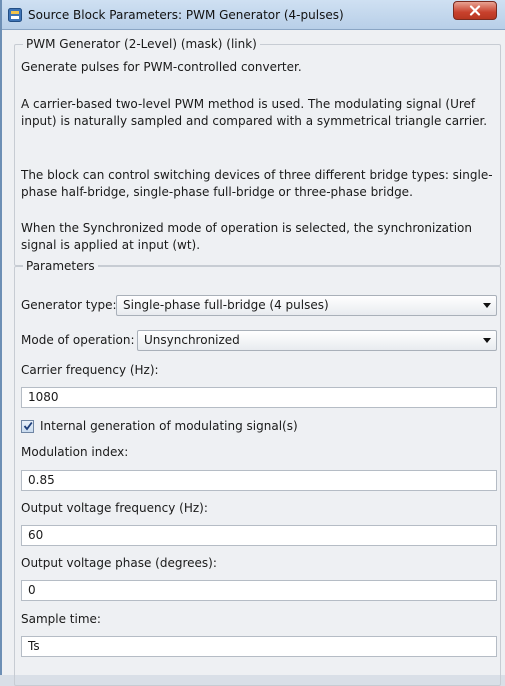 The image size is (505, 686). Describe the element at coordinates (141, 44) in the screenshot. I see `description-legend: PWM Generator (2-Level) (mask) (link)` at that location.